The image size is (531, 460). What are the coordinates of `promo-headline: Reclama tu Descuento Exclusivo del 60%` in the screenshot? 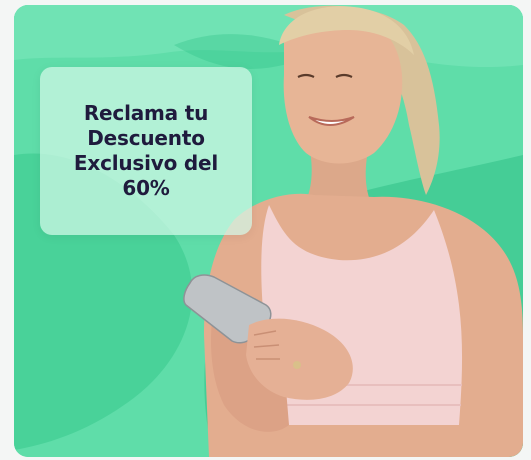 It's located at (146, 150).